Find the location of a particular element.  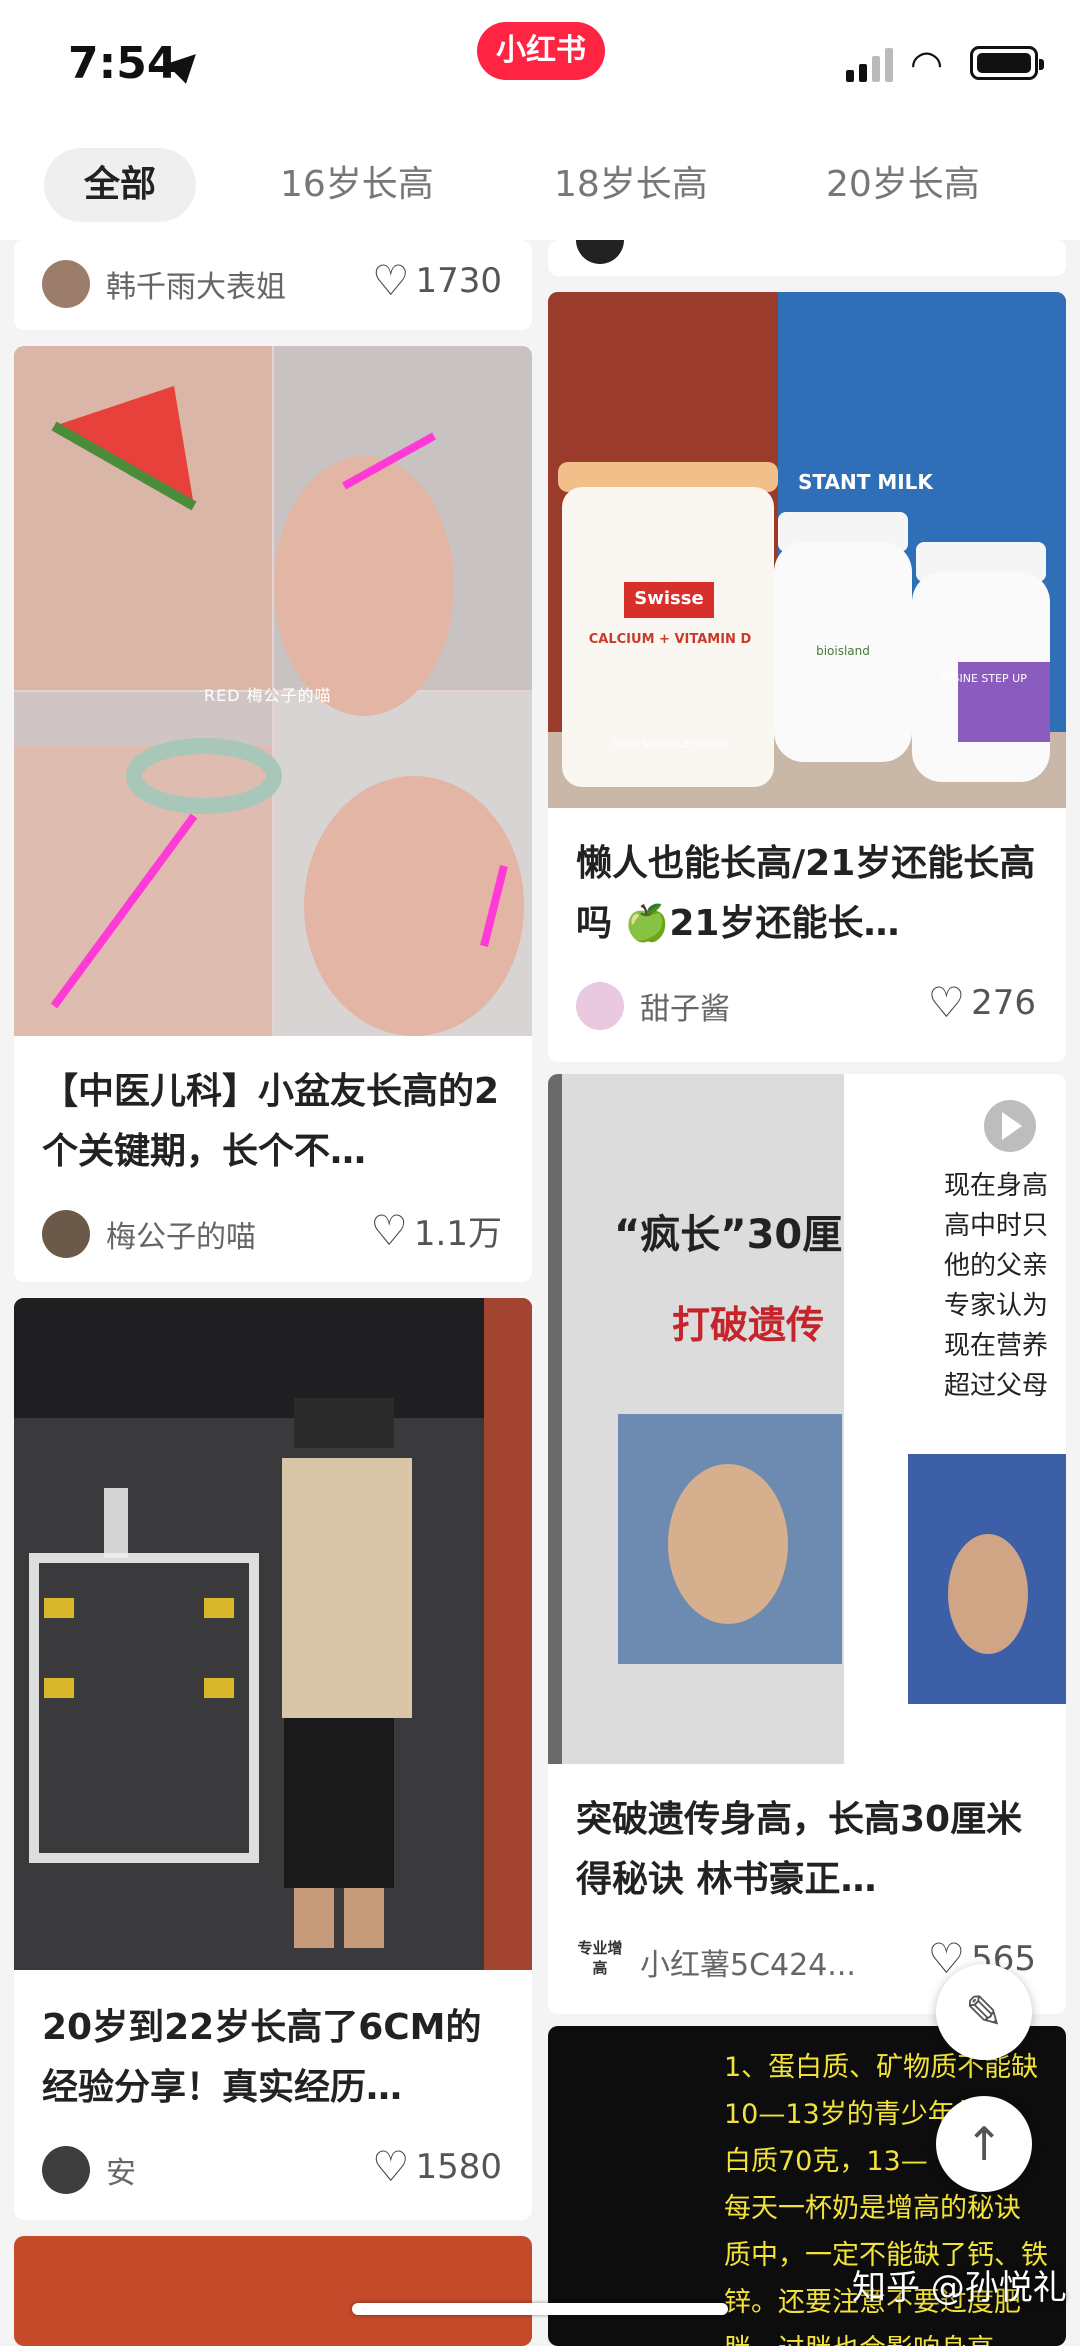

like-button: ♡ 1.1万 is located at coordinates (436, 1230).